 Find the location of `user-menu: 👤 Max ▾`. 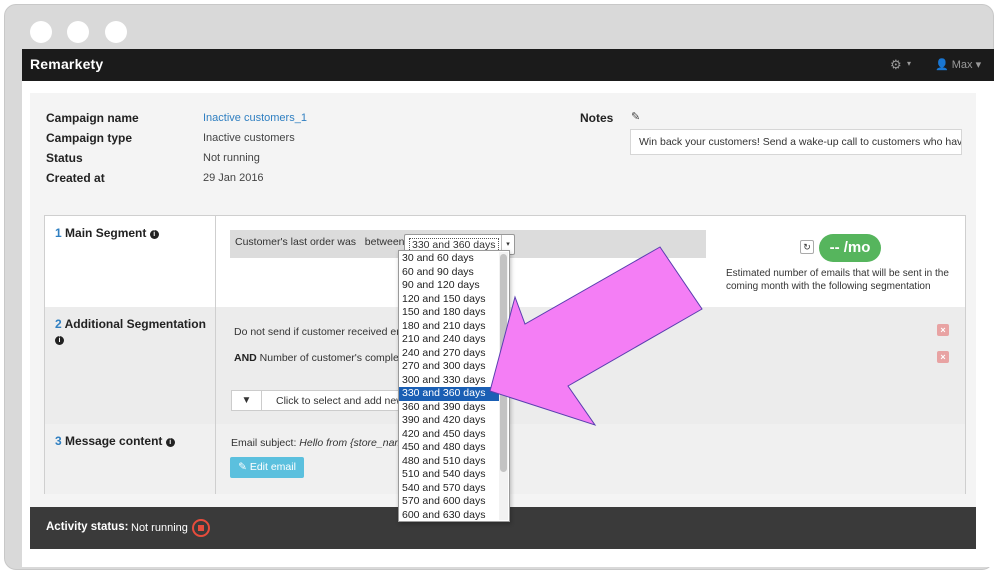

user-menu: 👤 Max ▾ is located at coordinates (958, 64).